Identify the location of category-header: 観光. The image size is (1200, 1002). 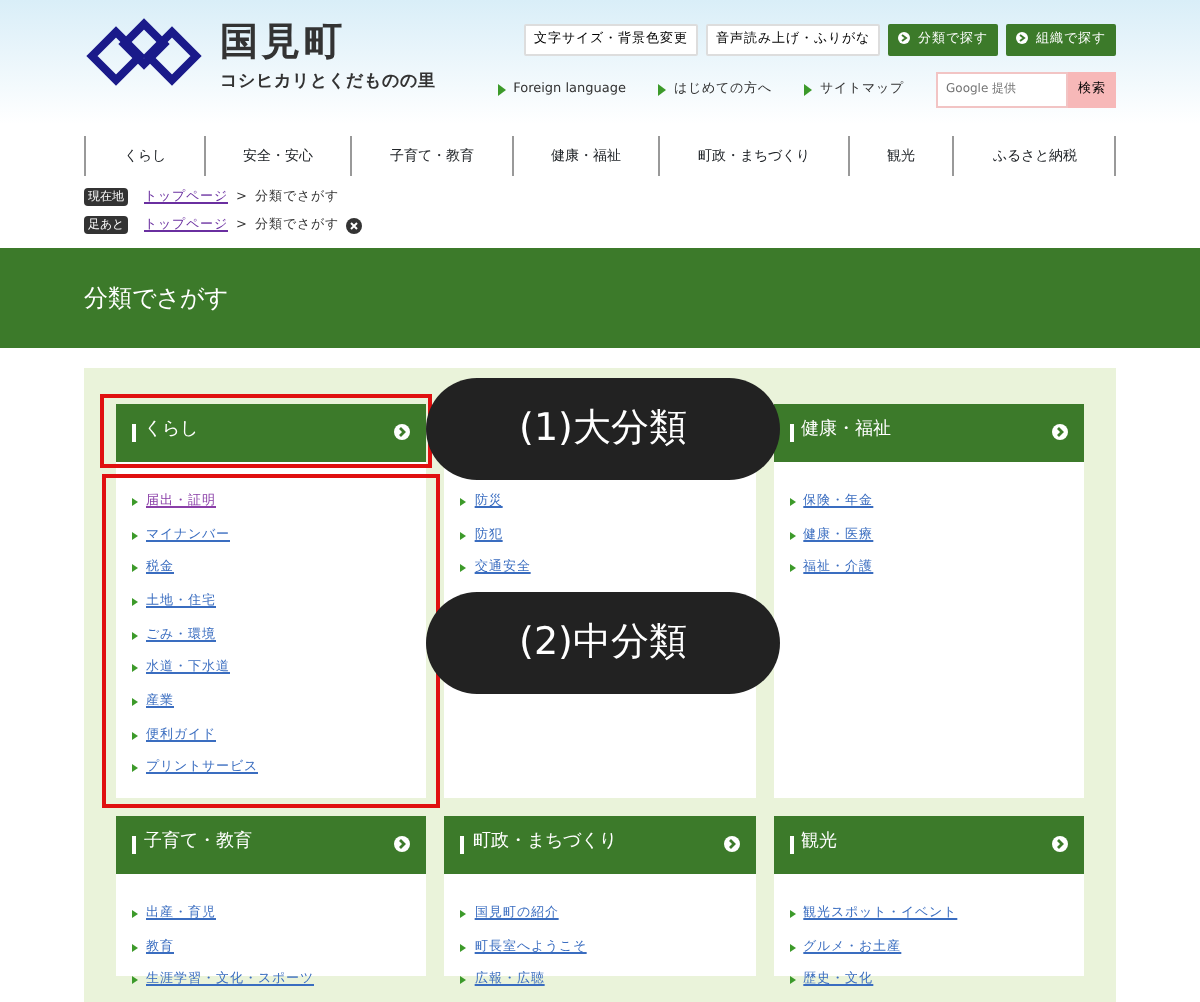
(928, 844).